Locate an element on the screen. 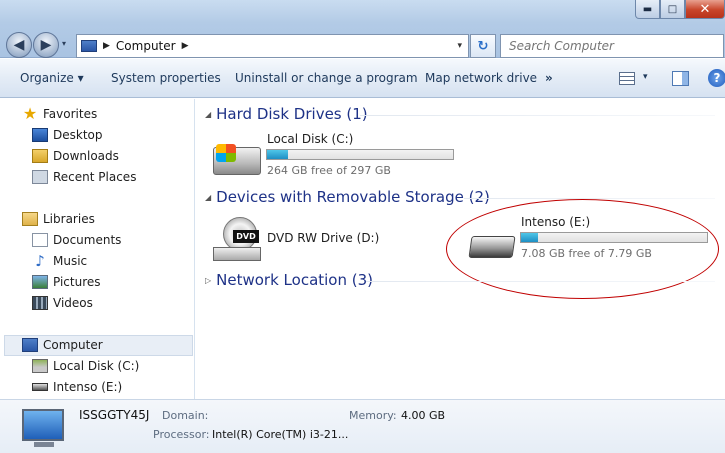  sidebar-item-documents: Documents is located at coordinates (76, 240).